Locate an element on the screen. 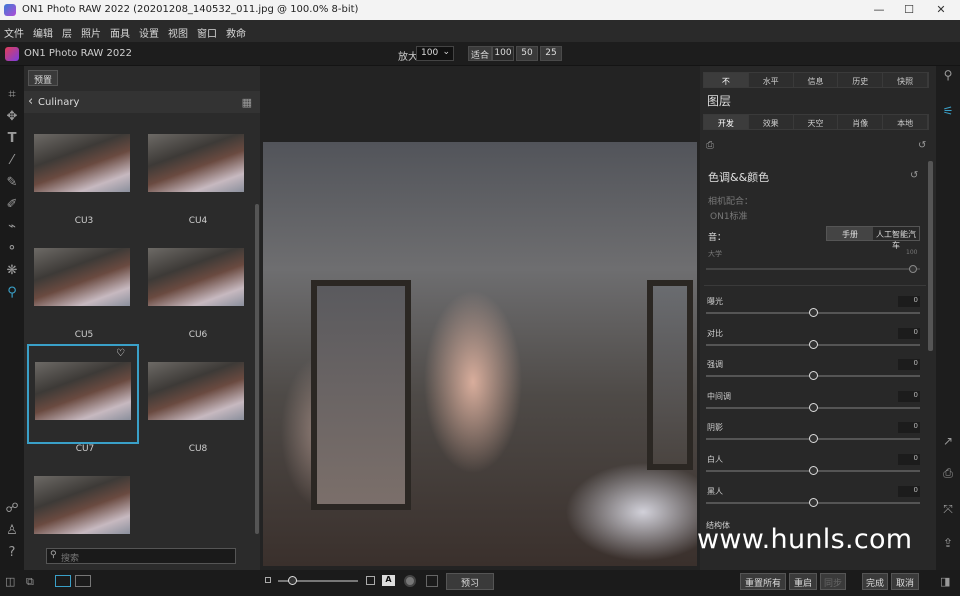 Image resolution: width=960 pixels, height=596 pixels. tab-levels: 水平 is located at coordinates (771, 80).